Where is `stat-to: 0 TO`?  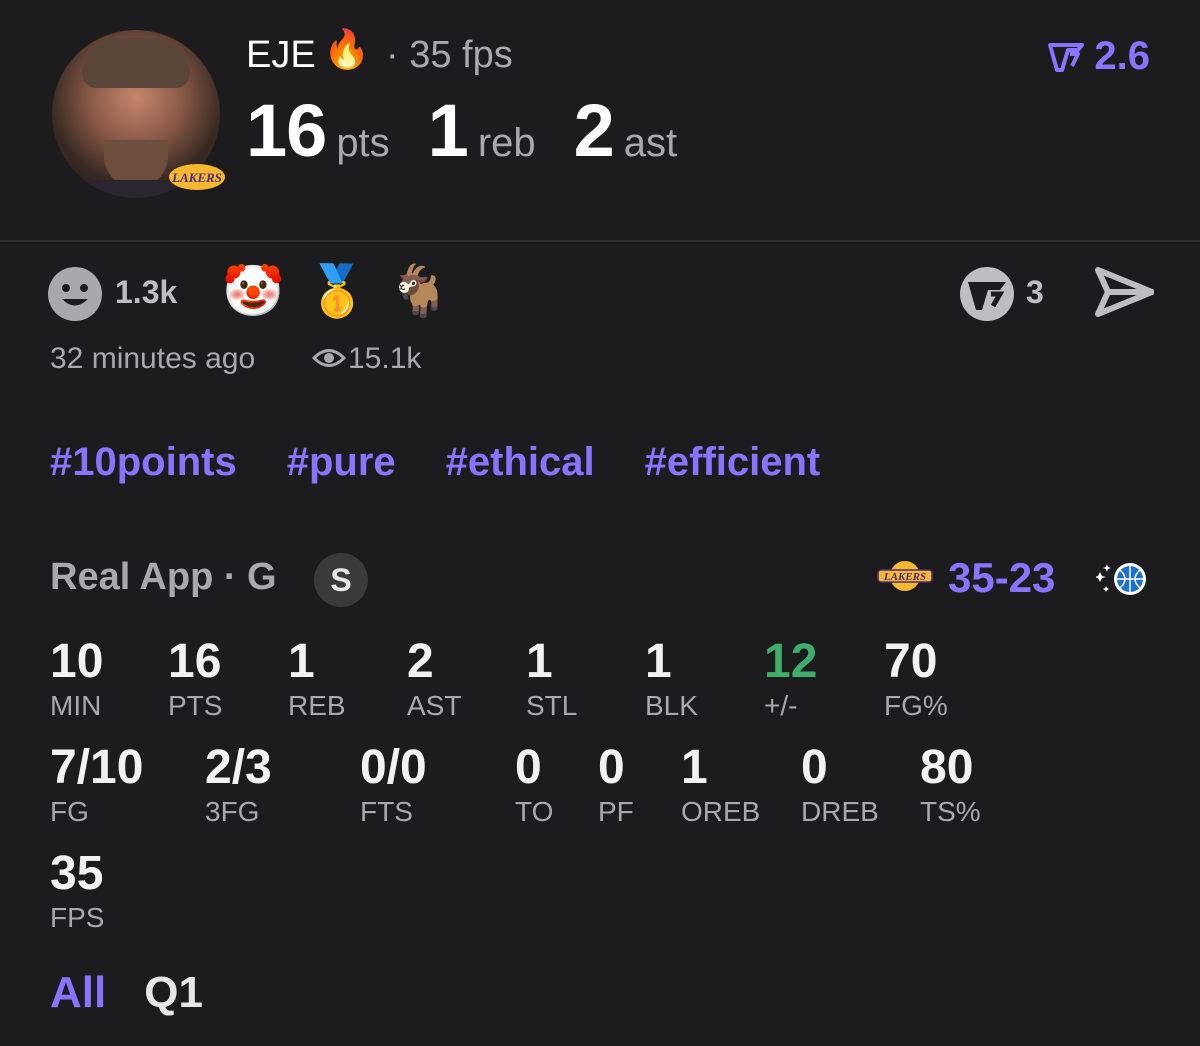
stat-to: 0 TO is located at coordinates (534, 784).